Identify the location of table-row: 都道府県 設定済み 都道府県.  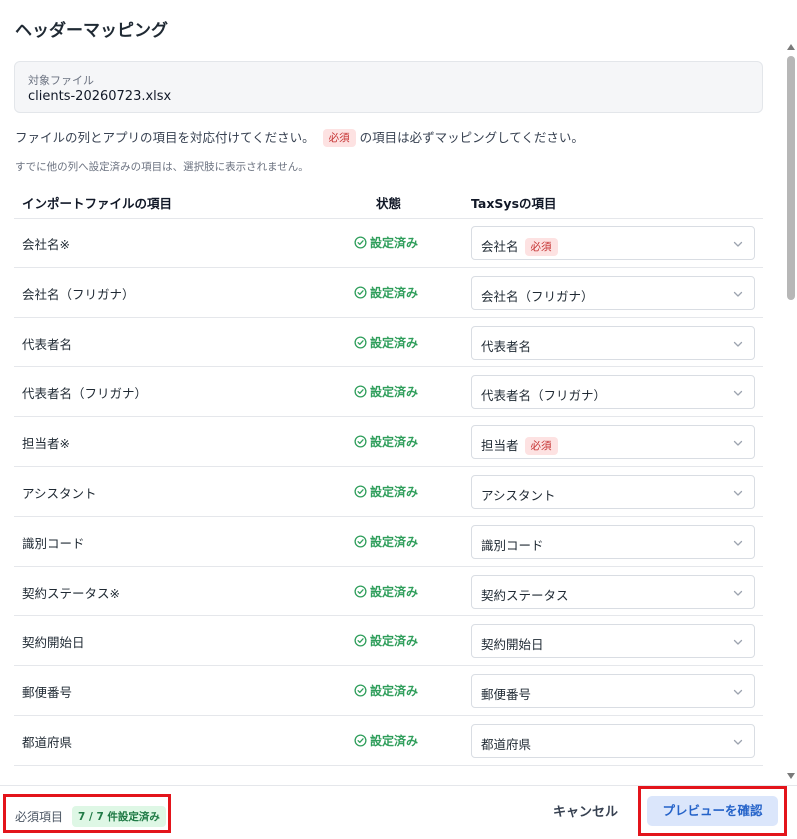
(388, 741).